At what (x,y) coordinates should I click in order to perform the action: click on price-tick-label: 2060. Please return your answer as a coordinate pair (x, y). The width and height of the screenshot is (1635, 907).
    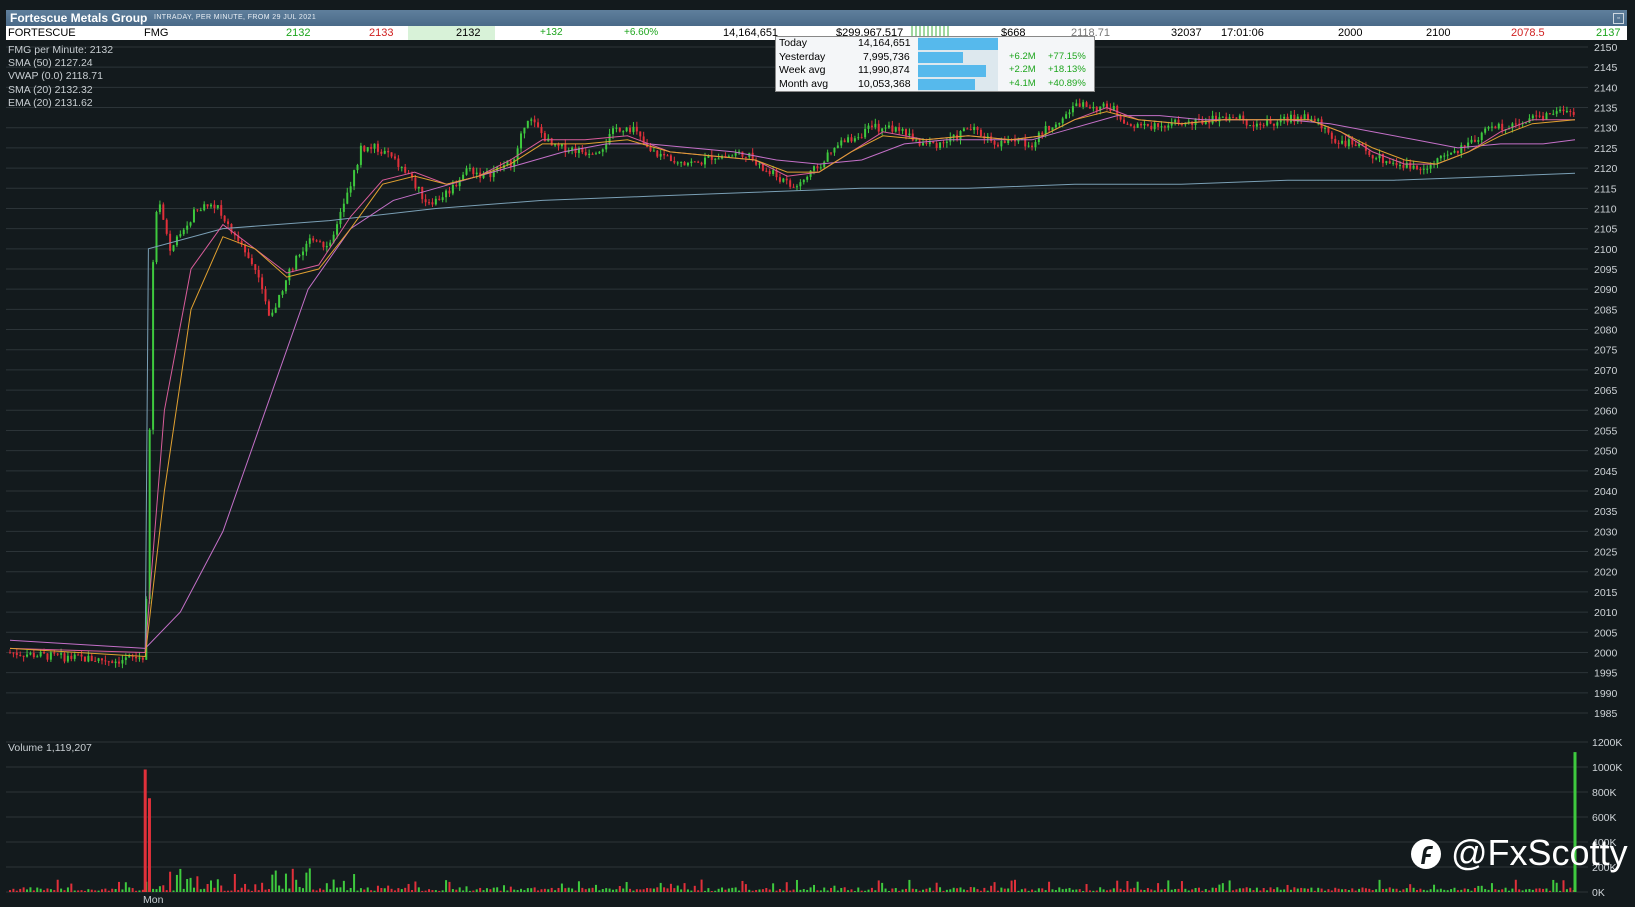
    Looking at the image, I should click on (1606, 411).